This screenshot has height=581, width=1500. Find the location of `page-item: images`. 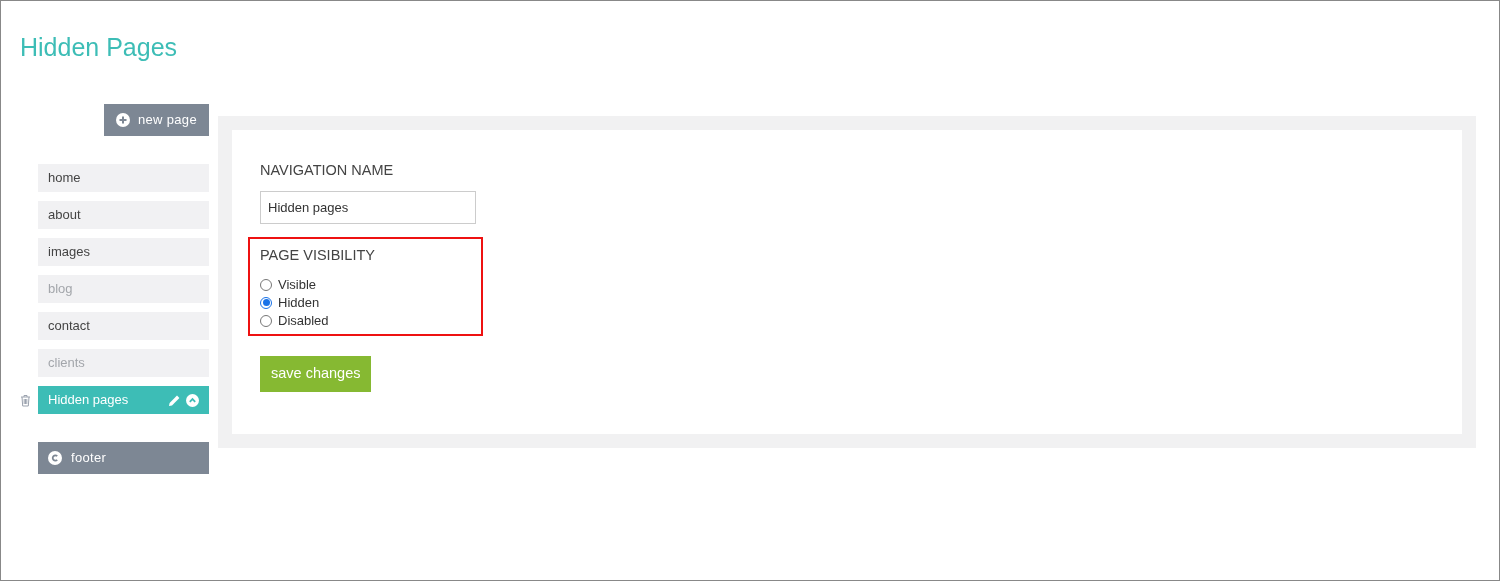

page-item: images is located at coordinates (123, 252).